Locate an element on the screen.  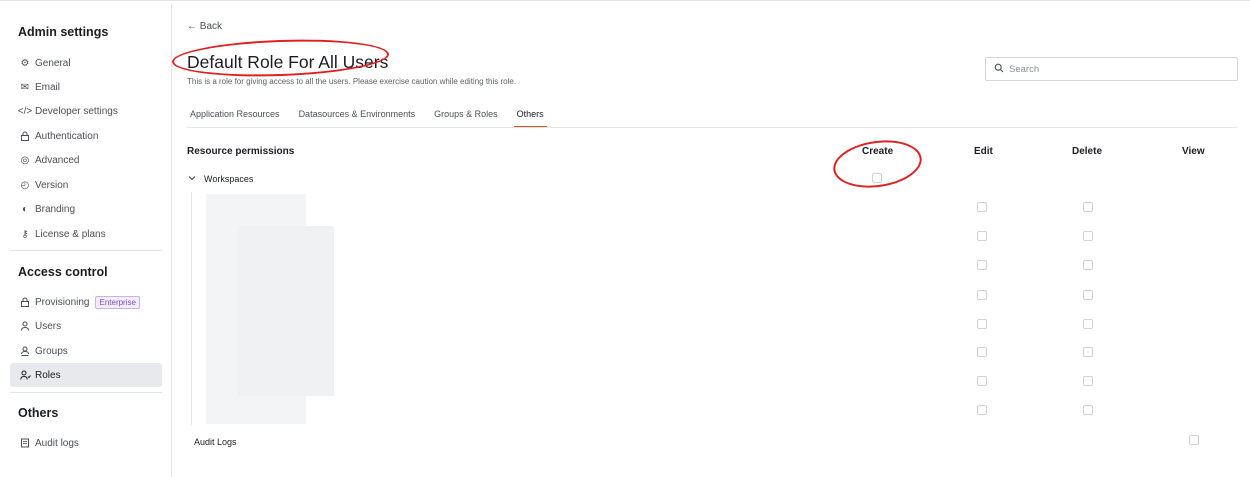
tab-others: Others is located at coordinates (530, 116).